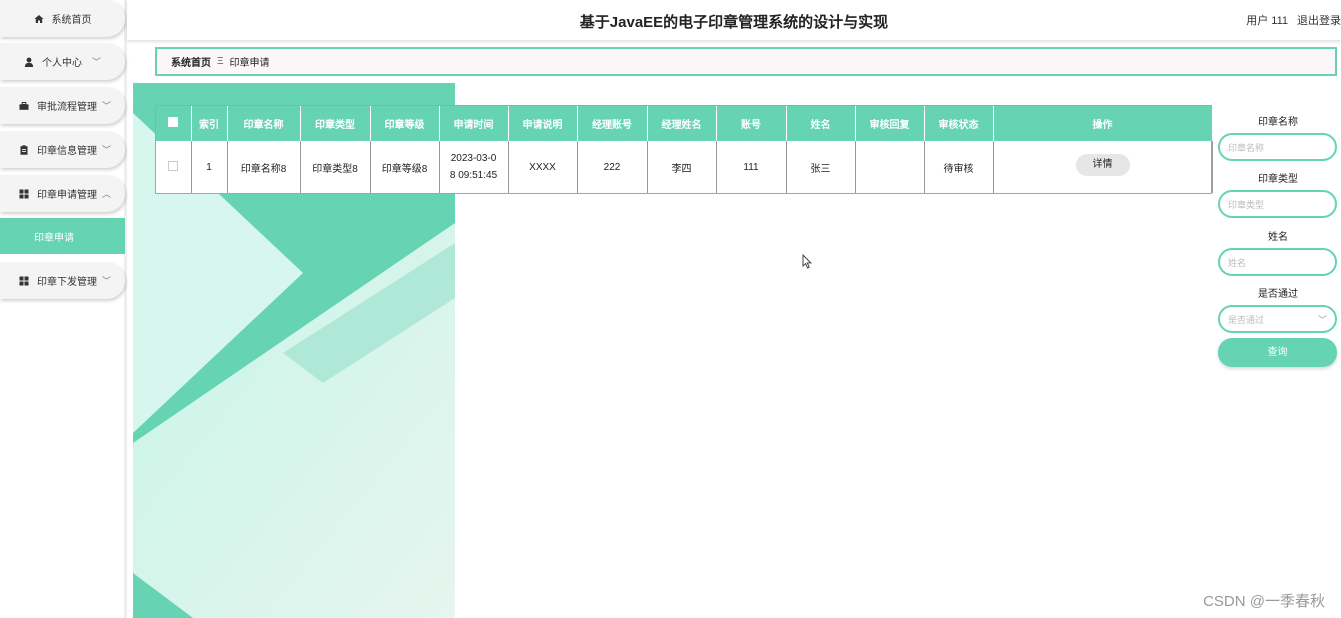 The width and height of the screenshot is (1341, 618). Describe the element at coordinates (71, 20) in the screenshot. I see `sidebar-item-label: 系统首页` at that location.